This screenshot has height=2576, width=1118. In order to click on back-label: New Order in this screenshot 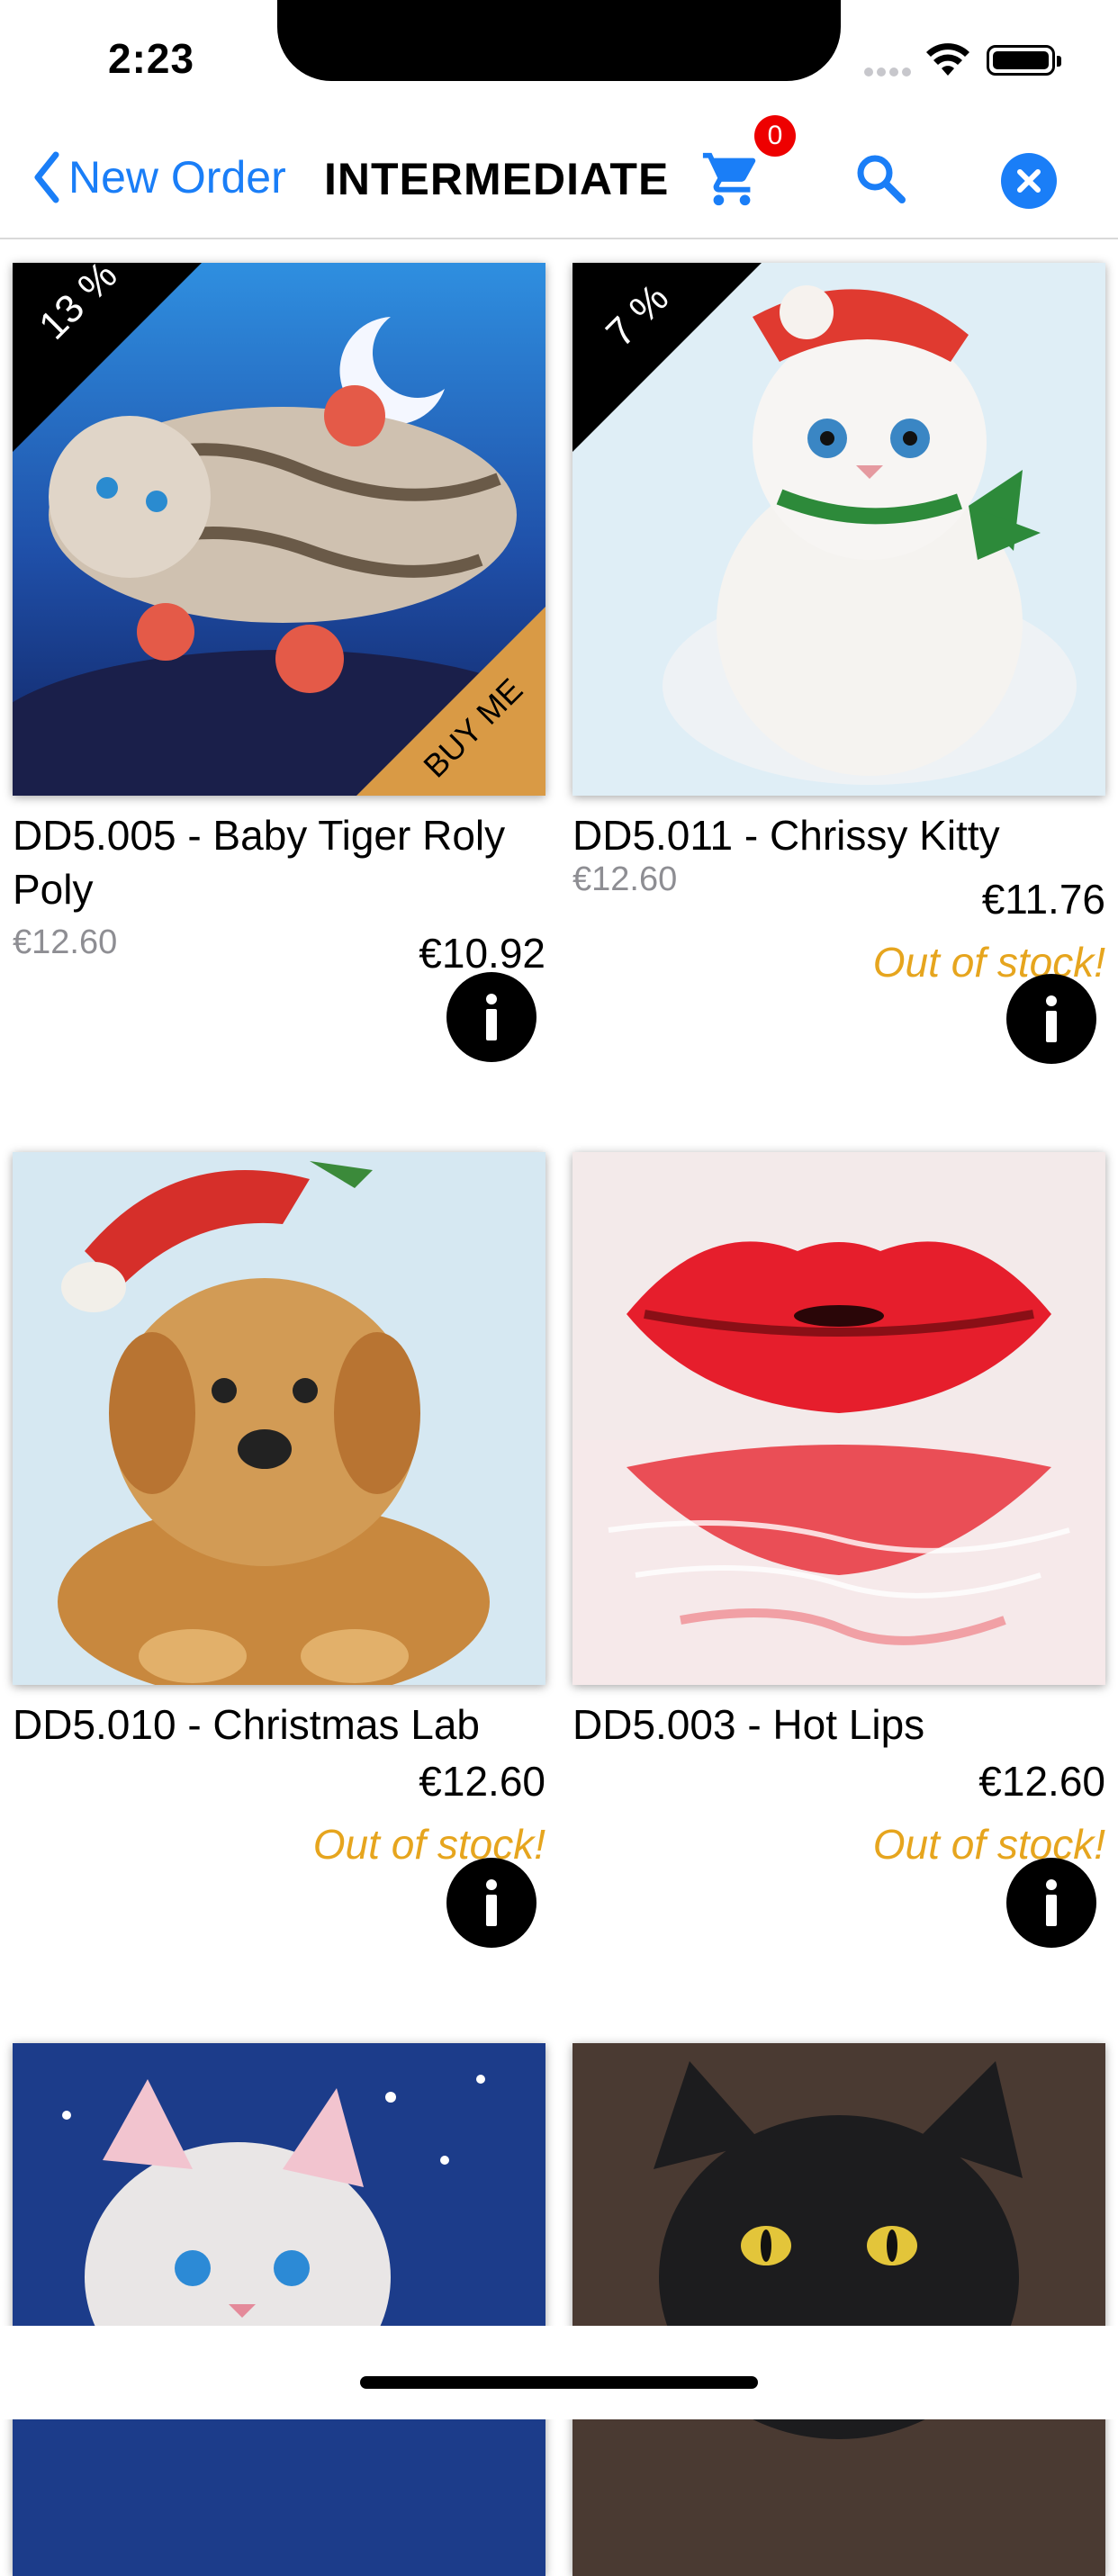, I will do `click(177, 177)`.